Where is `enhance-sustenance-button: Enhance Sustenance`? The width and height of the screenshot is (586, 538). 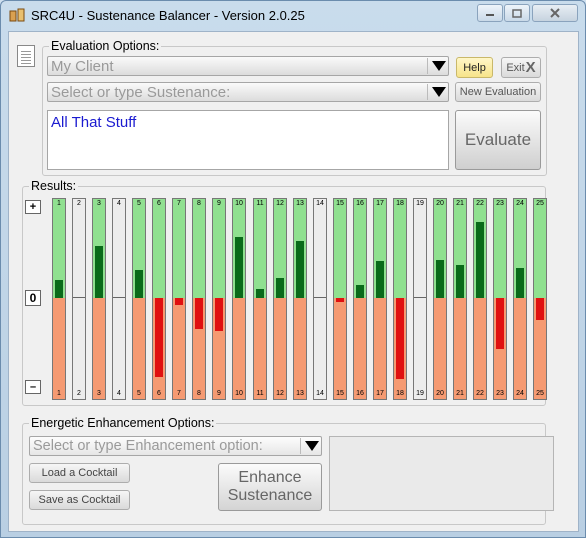 enhance-sustenance-button: Enhance Sustenance is located at coordinates (270, 487).